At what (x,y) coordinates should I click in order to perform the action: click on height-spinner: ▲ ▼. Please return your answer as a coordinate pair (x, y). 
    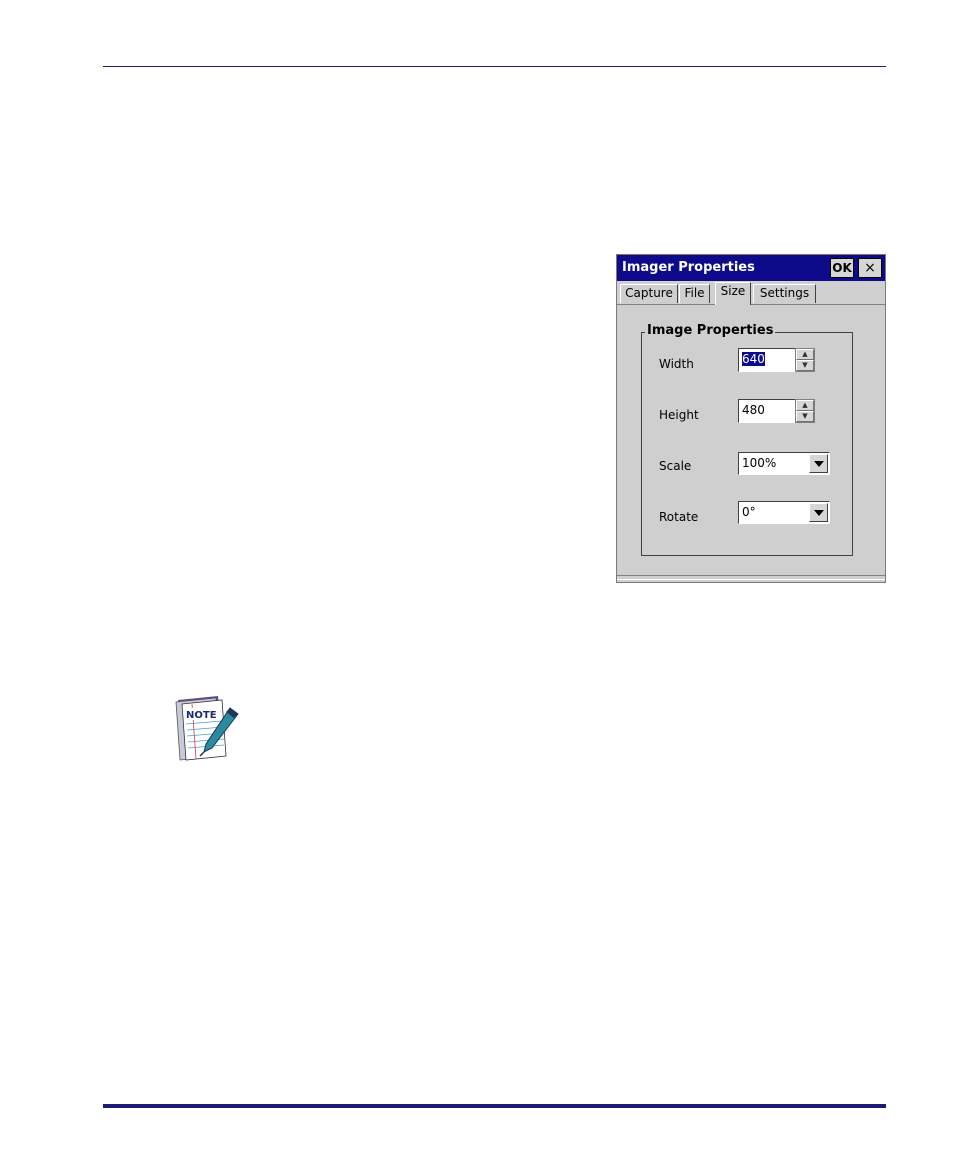
    Looking at the image, I should click on (805, 411).